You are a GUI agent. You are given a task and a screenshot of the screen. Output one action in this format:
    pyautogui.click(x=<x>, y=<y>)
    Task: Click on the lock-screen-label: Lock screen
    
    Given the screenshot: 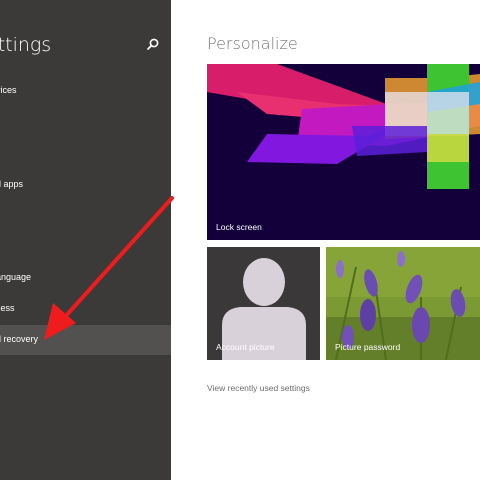 What is the action you would take?
    pyautogui.click(x=239, y=227)
    